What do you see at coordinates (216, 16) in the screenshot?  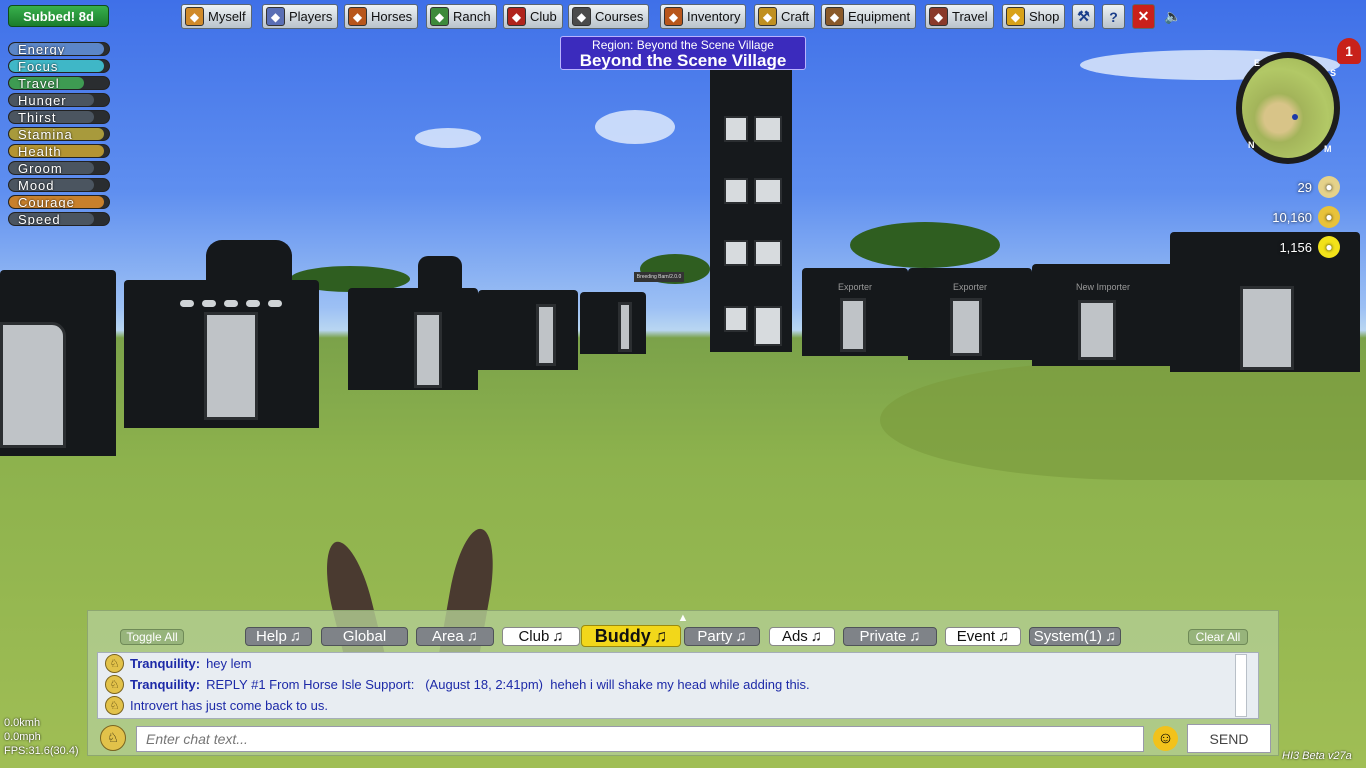 I see `menu-myself-button: ◆ Myself` at bounding box center [216, 16].